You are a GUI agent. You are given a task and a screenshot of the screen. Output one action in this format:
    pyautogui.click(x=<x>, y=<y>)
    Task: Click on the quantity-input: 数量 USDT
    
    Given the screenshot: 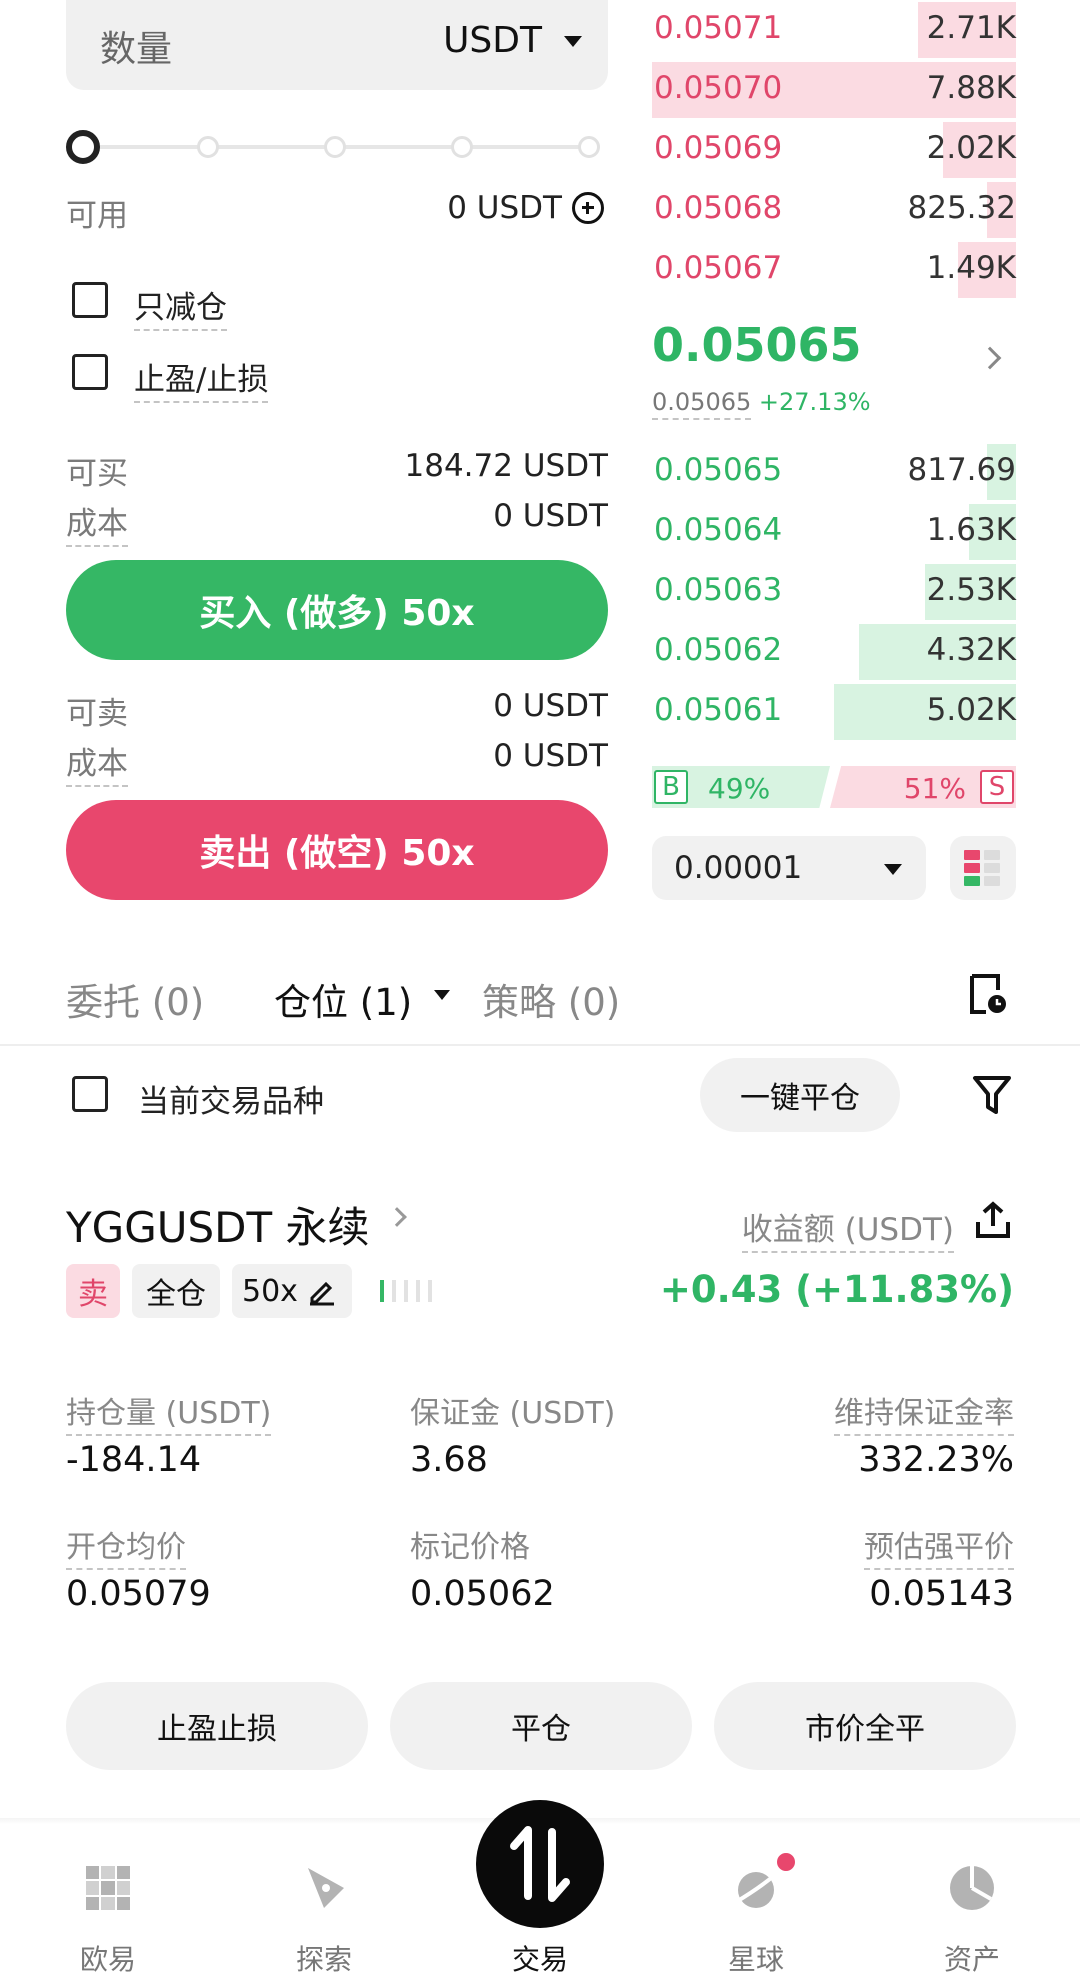 What is the action you would take?
    pyautogui.click(x=337, y=45)
    